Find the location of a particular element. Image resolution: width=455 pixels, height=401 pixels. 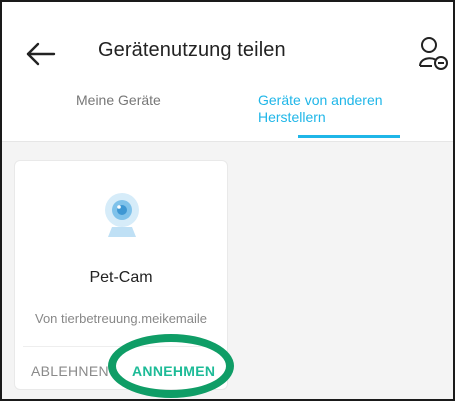

tab-other-manufacturers: Geräte von anderen Herstellern is located at coordinates (333, 109).